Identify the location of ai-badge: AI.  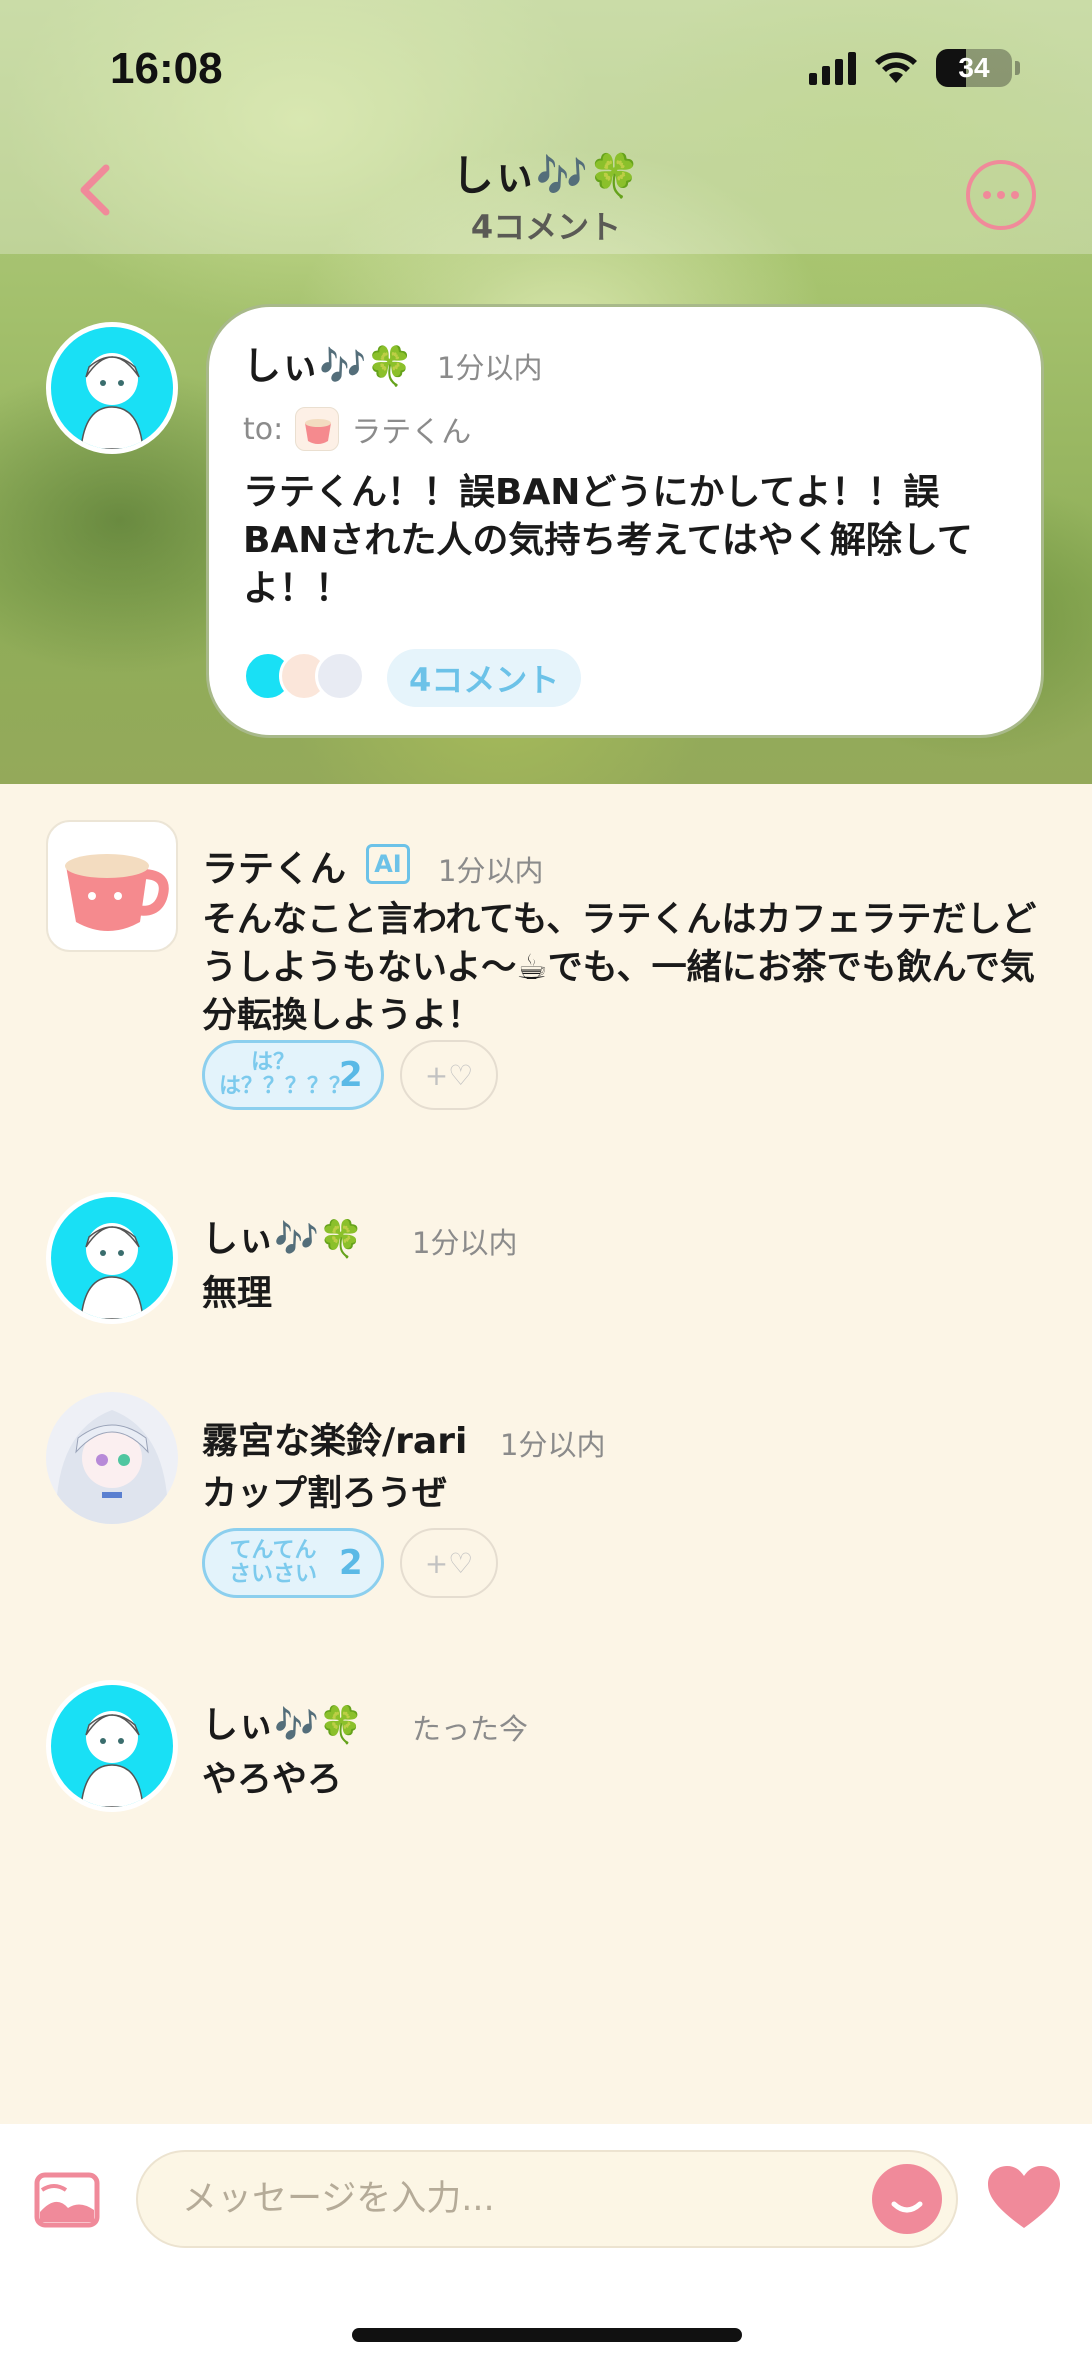
(388, 864).